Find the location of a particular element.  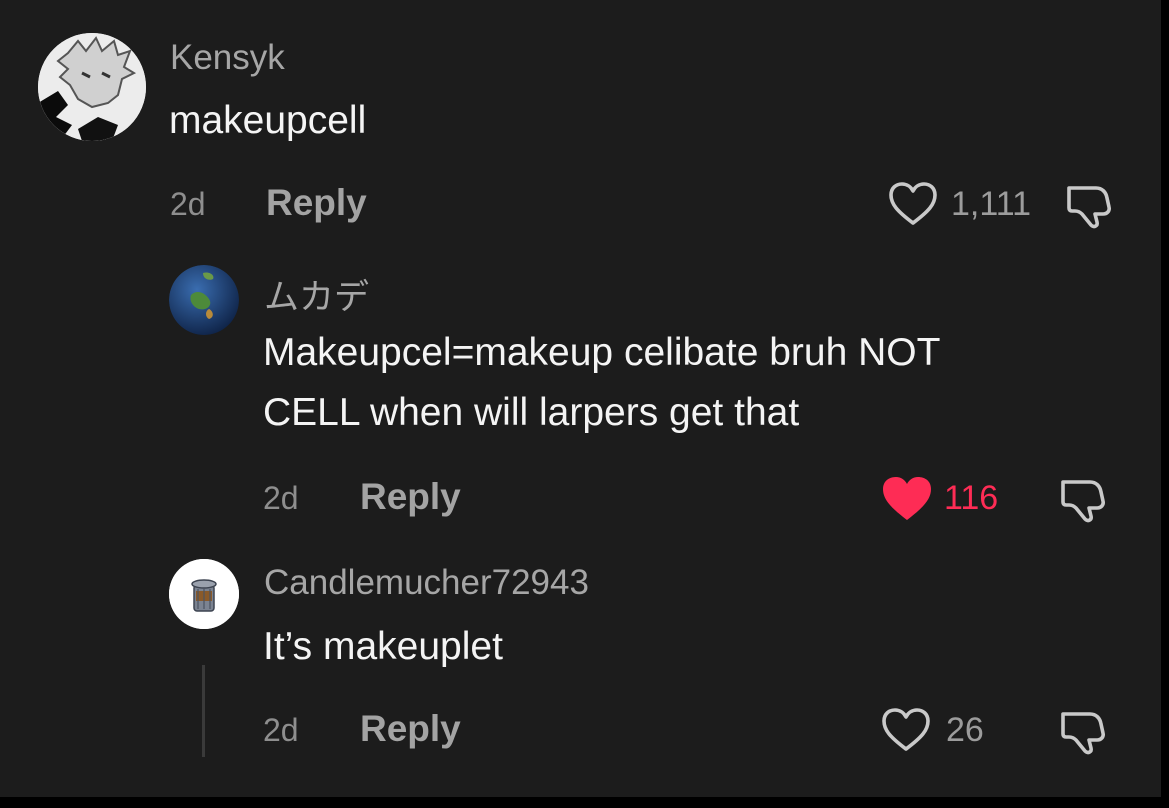

trash-can-avatar-icon is located at coordinates (204, 594).